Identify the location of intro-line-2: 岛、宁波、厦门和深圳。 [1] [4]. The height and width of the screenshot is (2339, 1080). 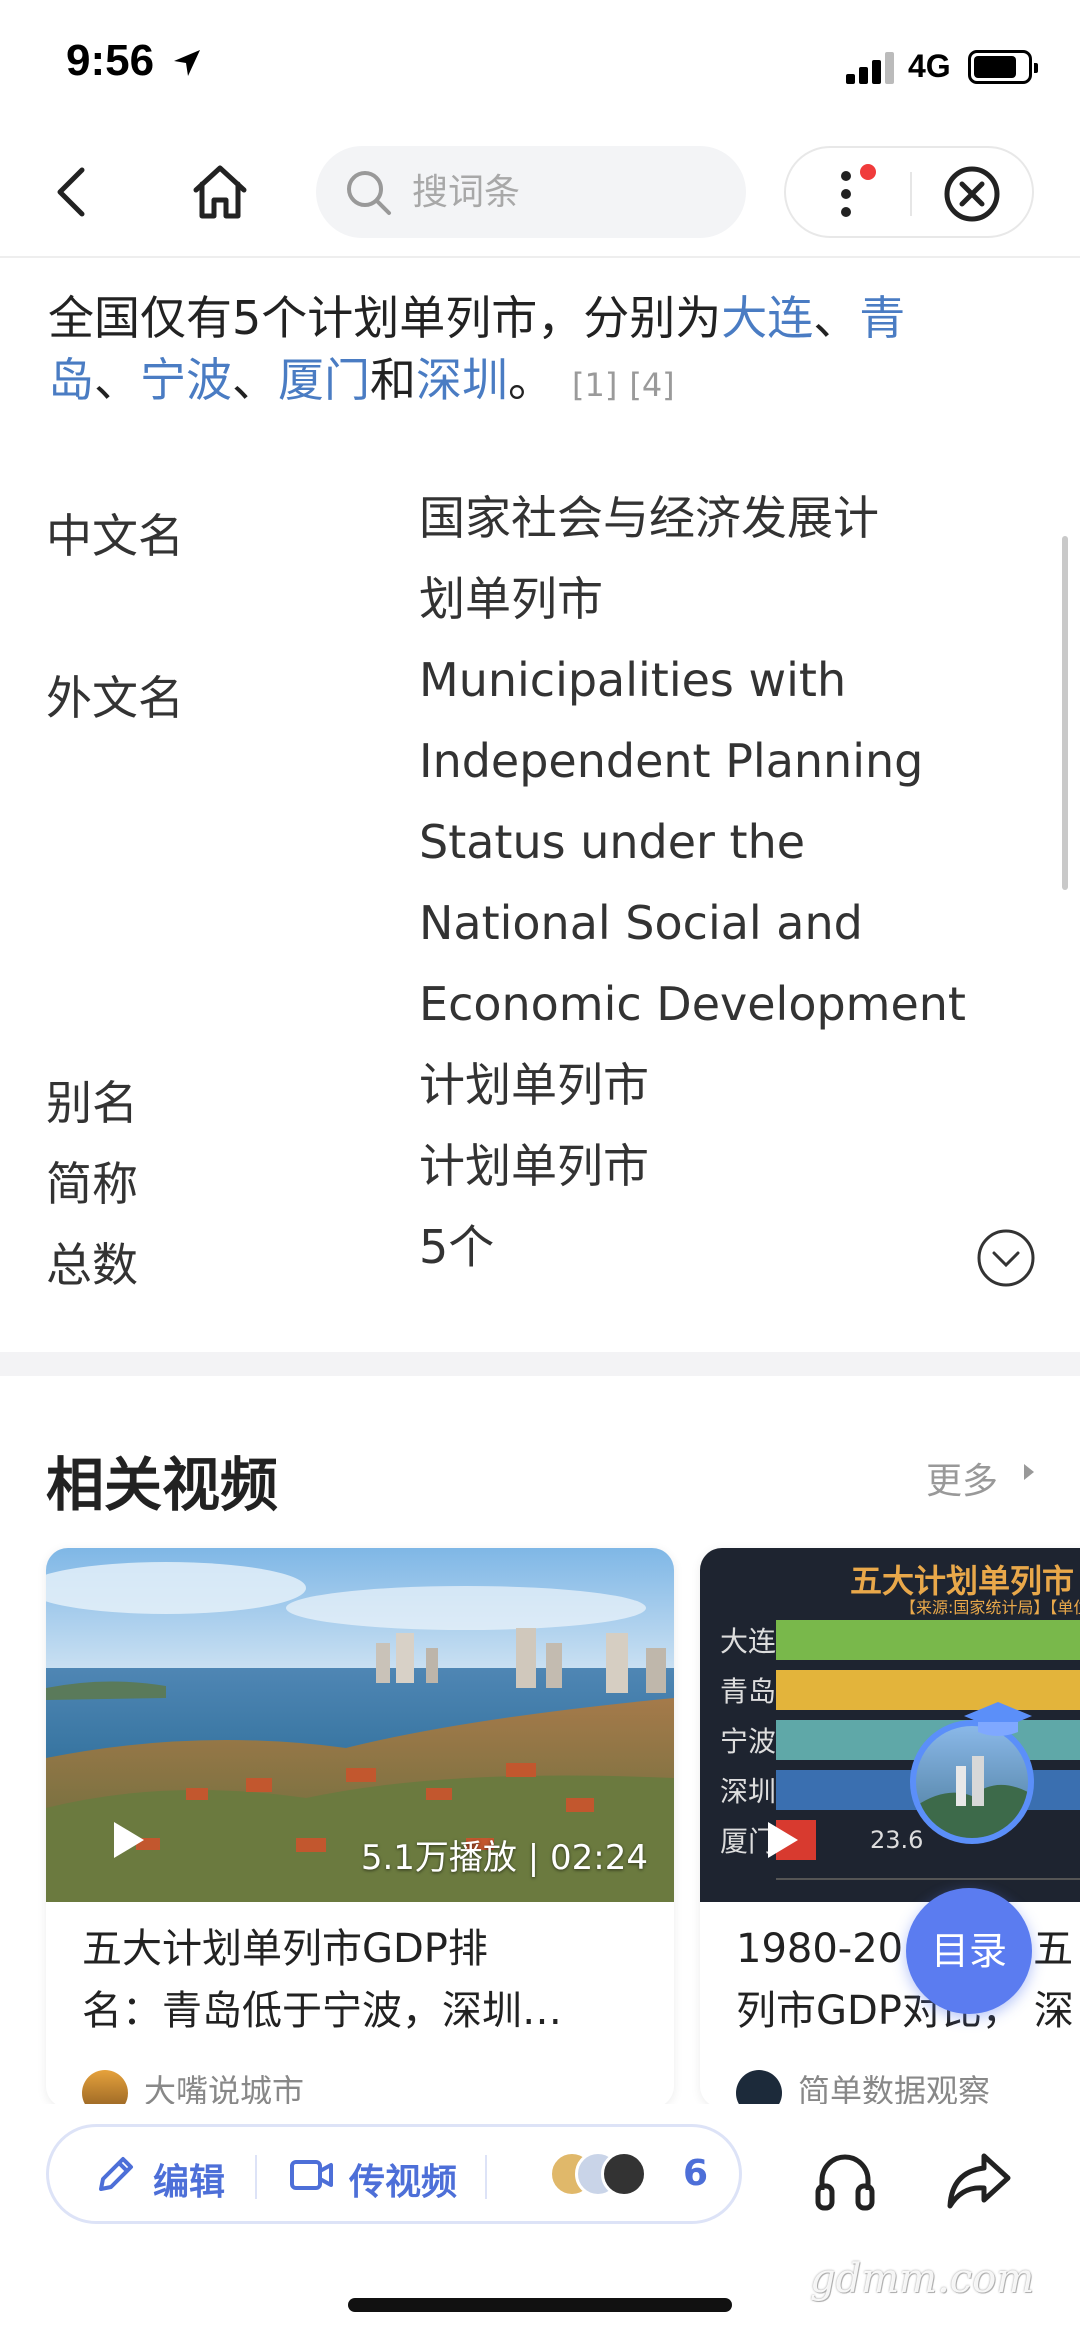
(361, 382).